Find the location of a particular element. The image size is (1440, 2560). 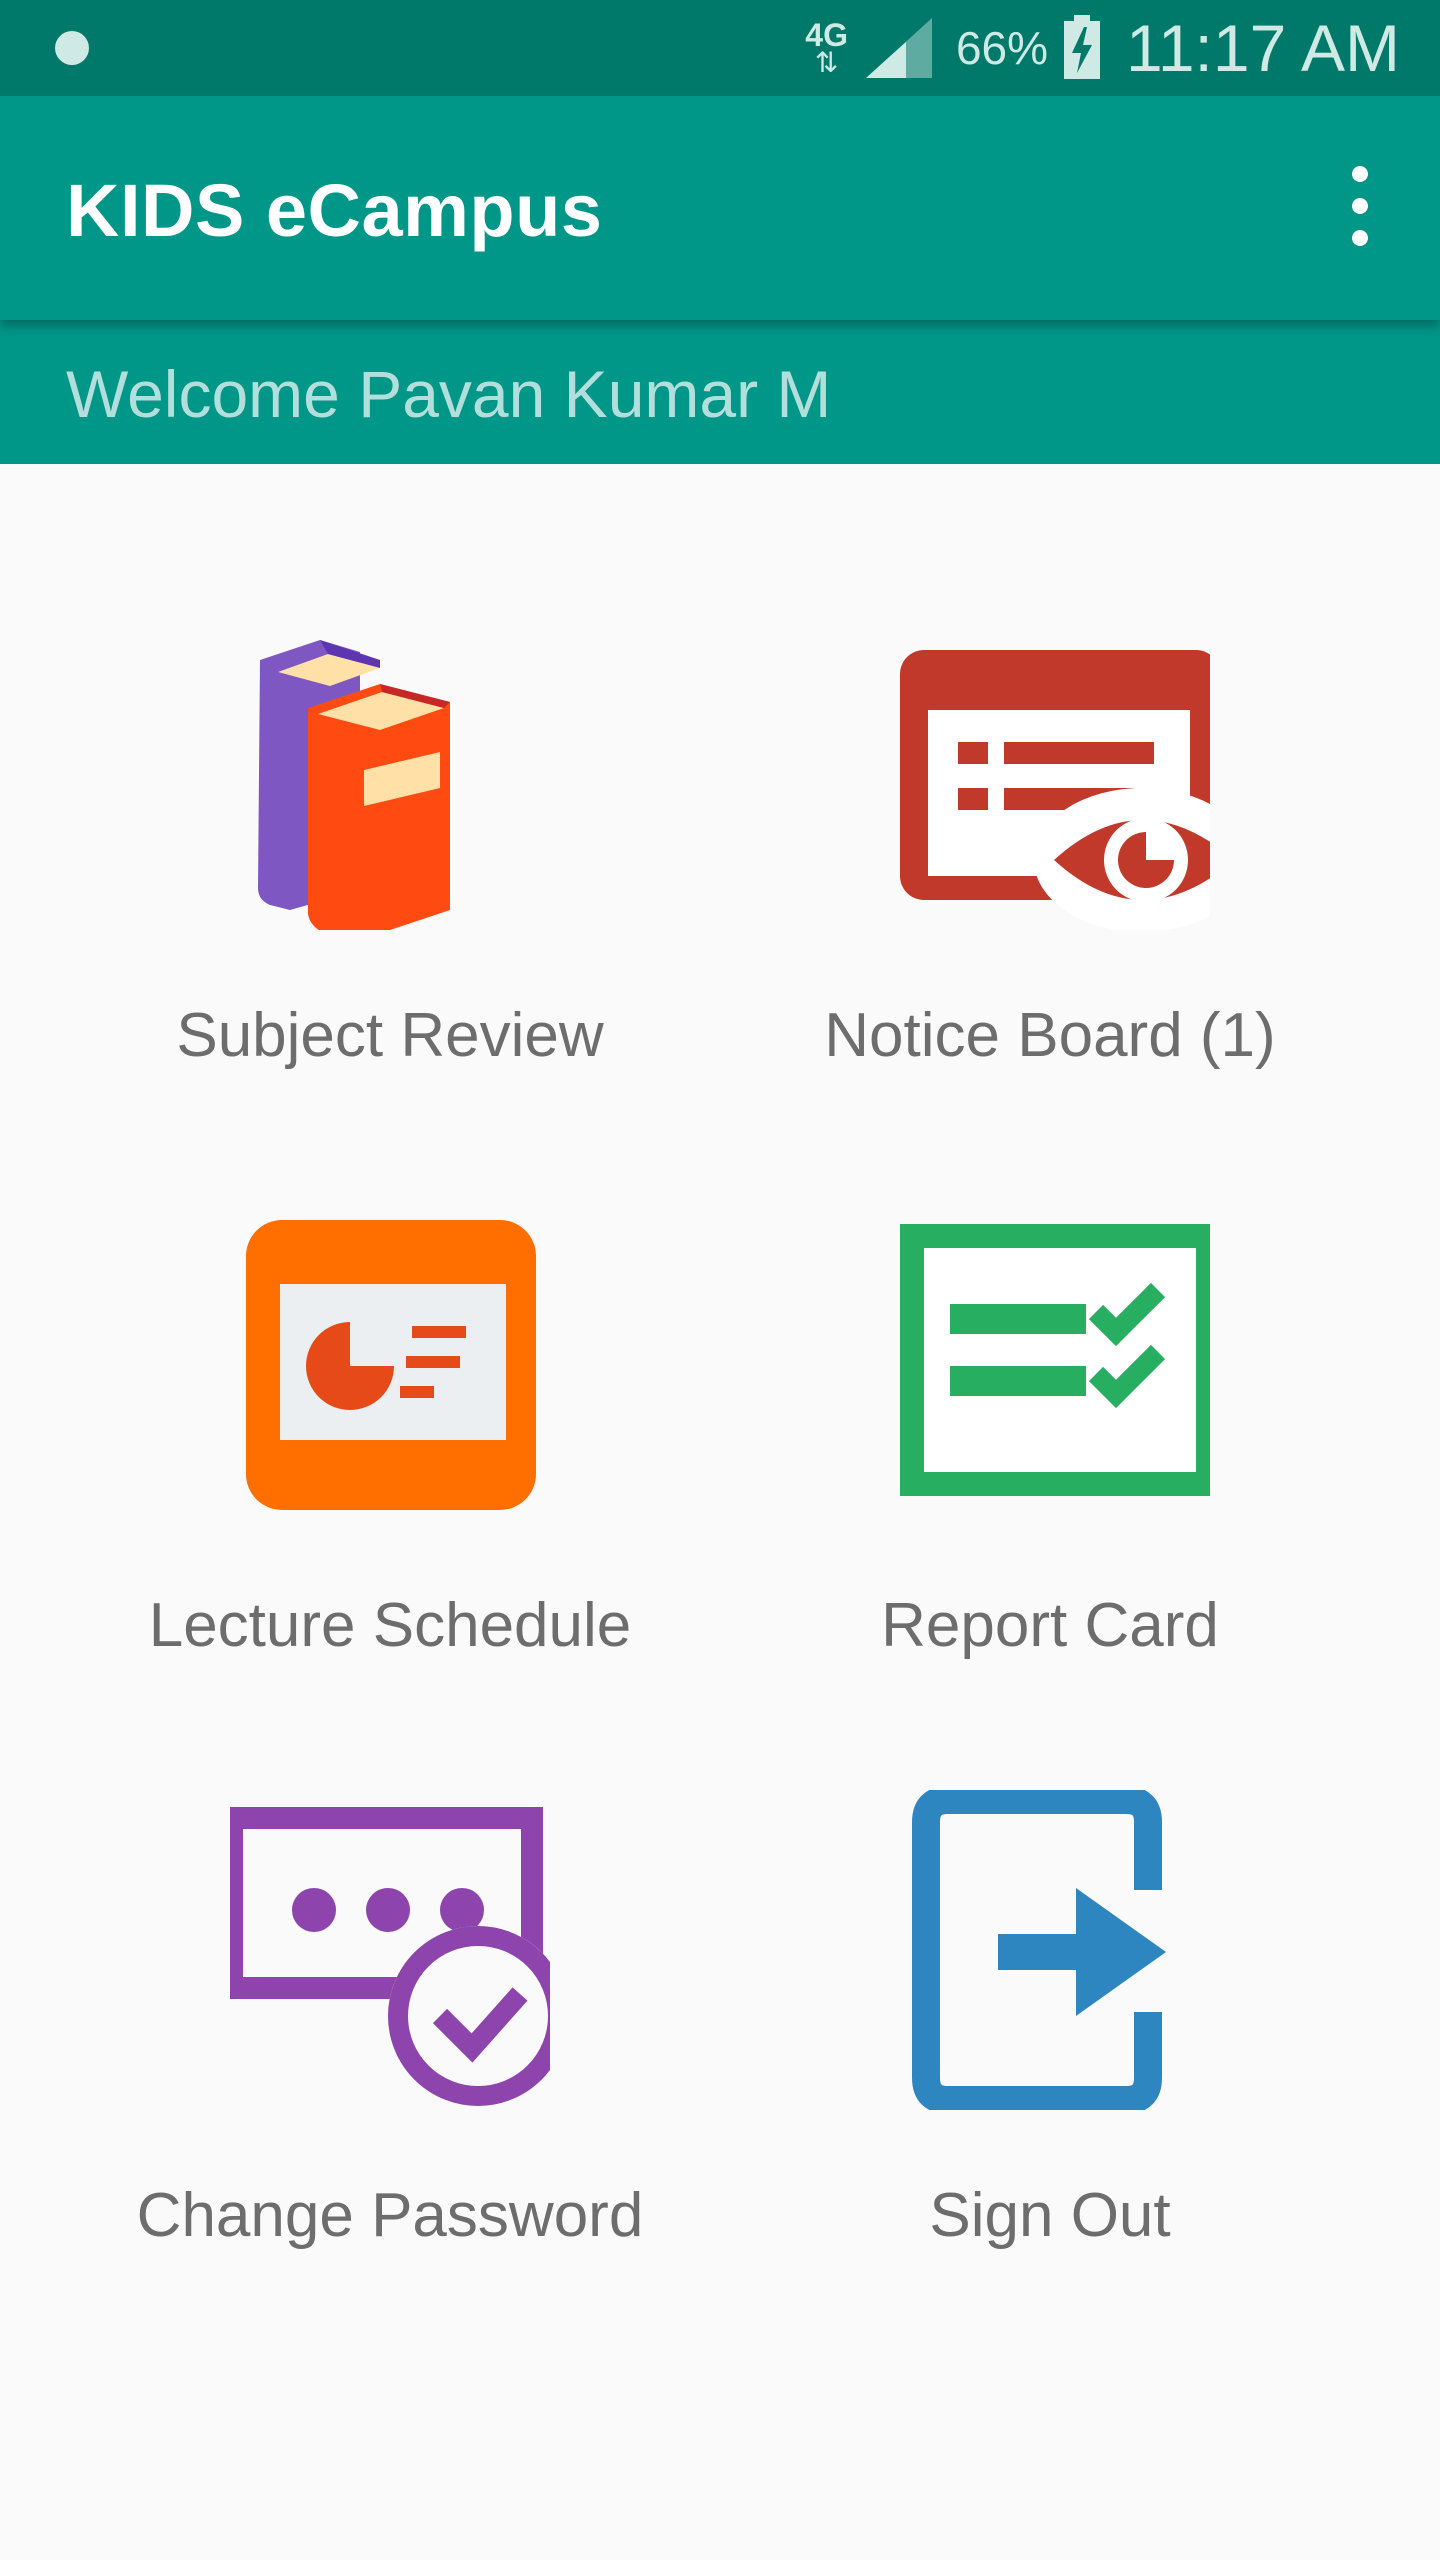

password-check-icon is located at coordinates (390, 1956).